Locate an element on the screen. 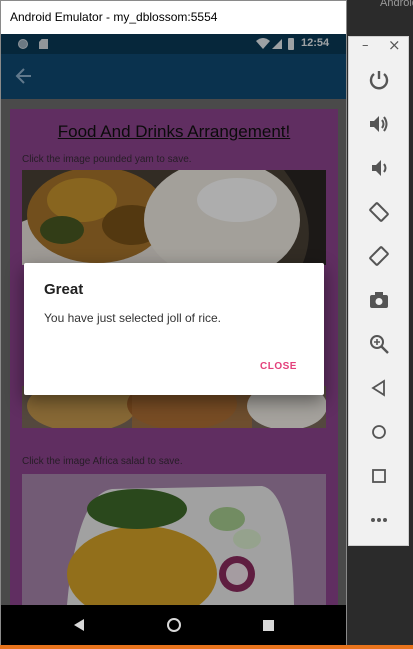  overview-icon is located at coordinates (379, 476).